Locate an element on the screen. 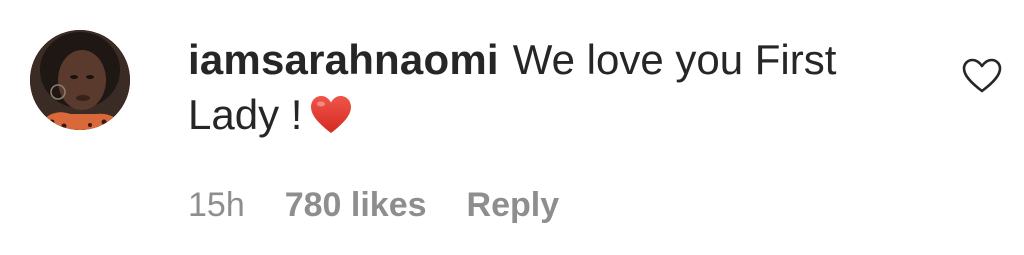 This screenshot has width=1024, height=255. comment-time: 15h is located at coordinates (216, 205).